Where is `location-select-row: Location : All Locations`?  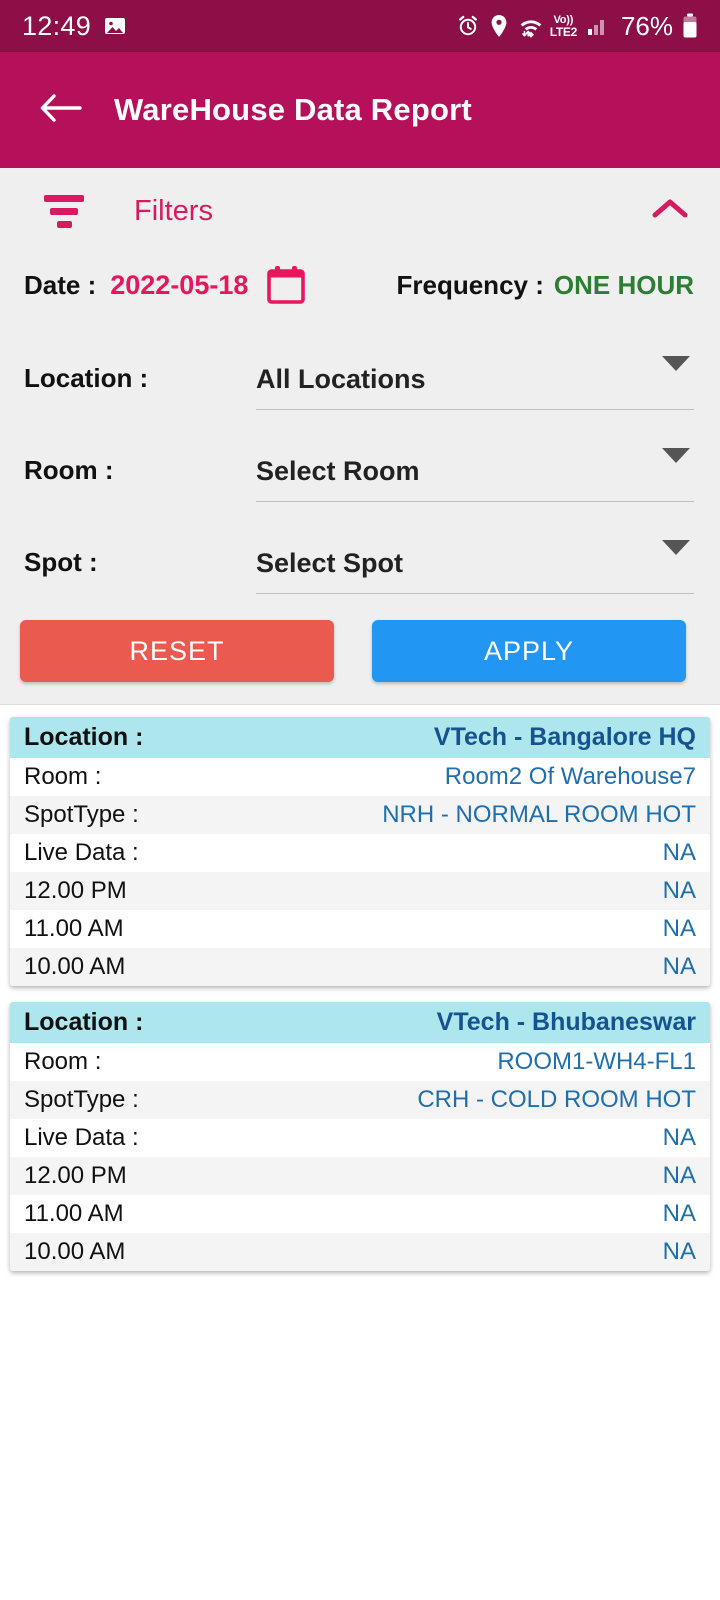
location-select-row: Location : All Locations is located at coordinates (360, 364).